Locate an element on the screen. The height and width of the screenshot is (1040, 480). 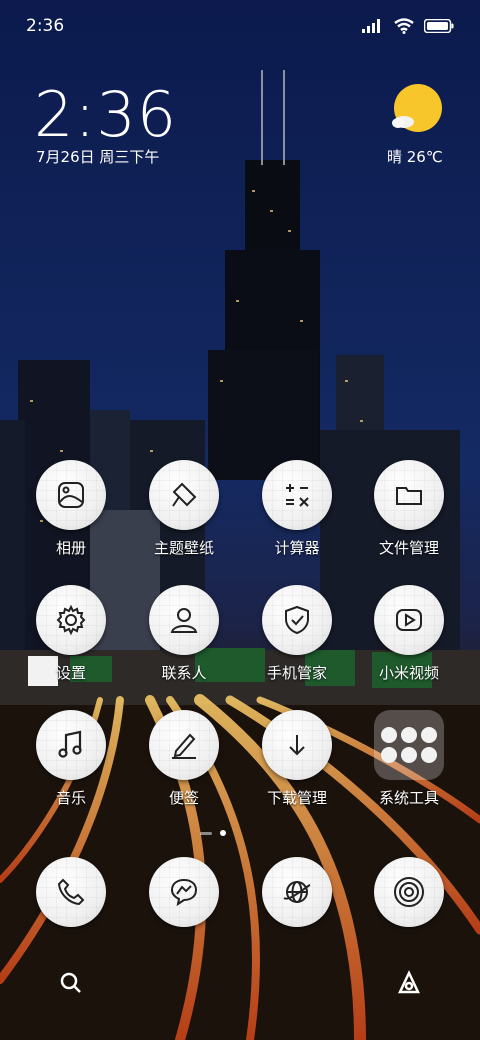
app-label: 系统工具 is located at coordinates (408, 798).